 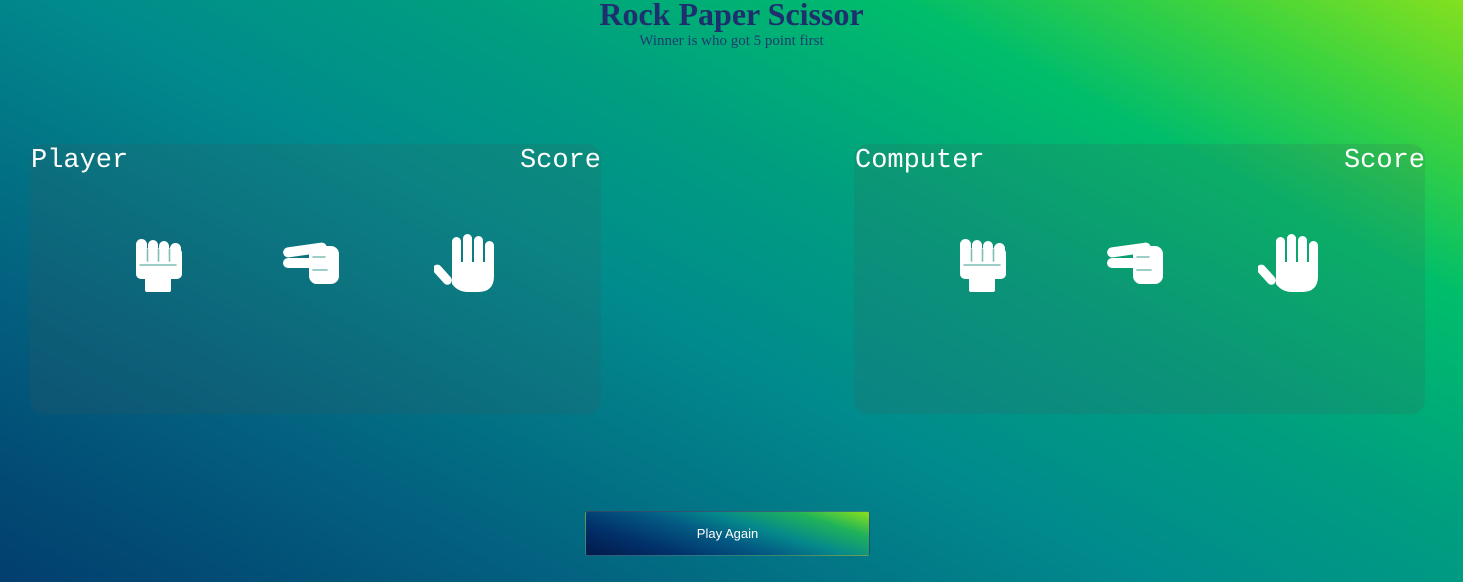 I want to click on play-again-button: Play Again, so click(x=727, y=533).